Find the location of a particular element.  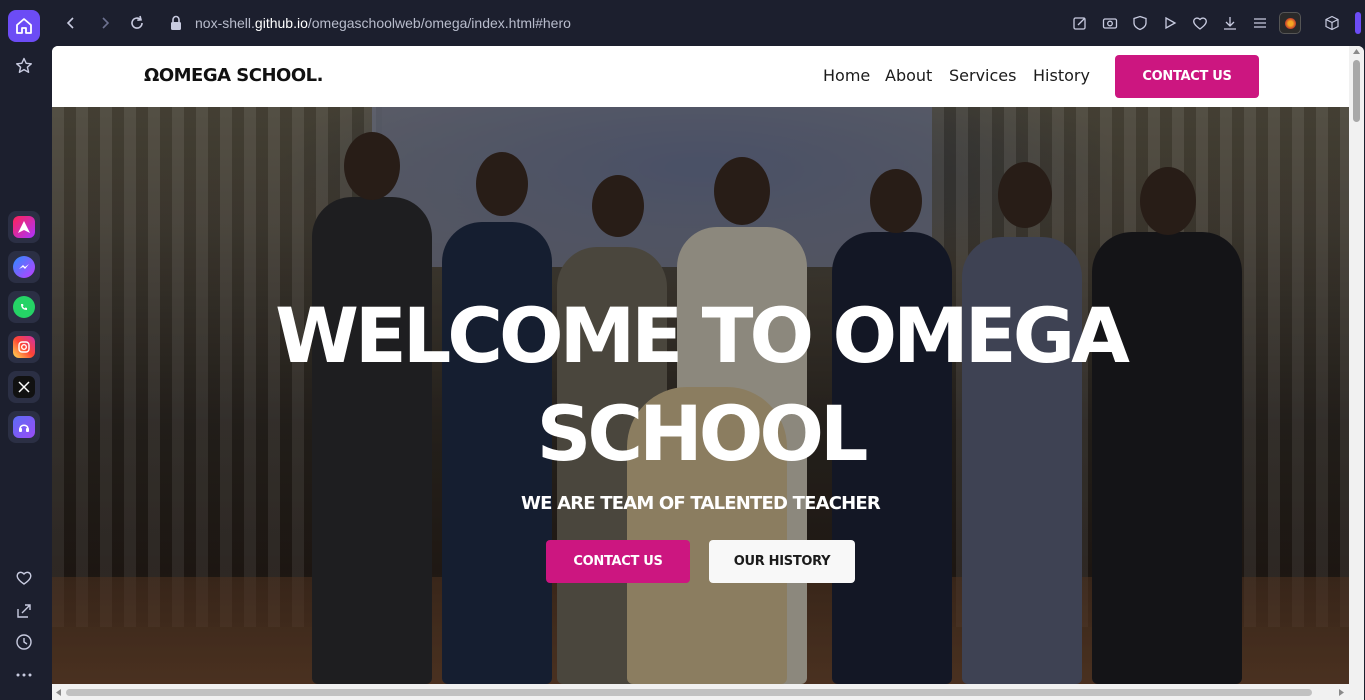

menu-settings-icon is located at coordinates (1260, 23).